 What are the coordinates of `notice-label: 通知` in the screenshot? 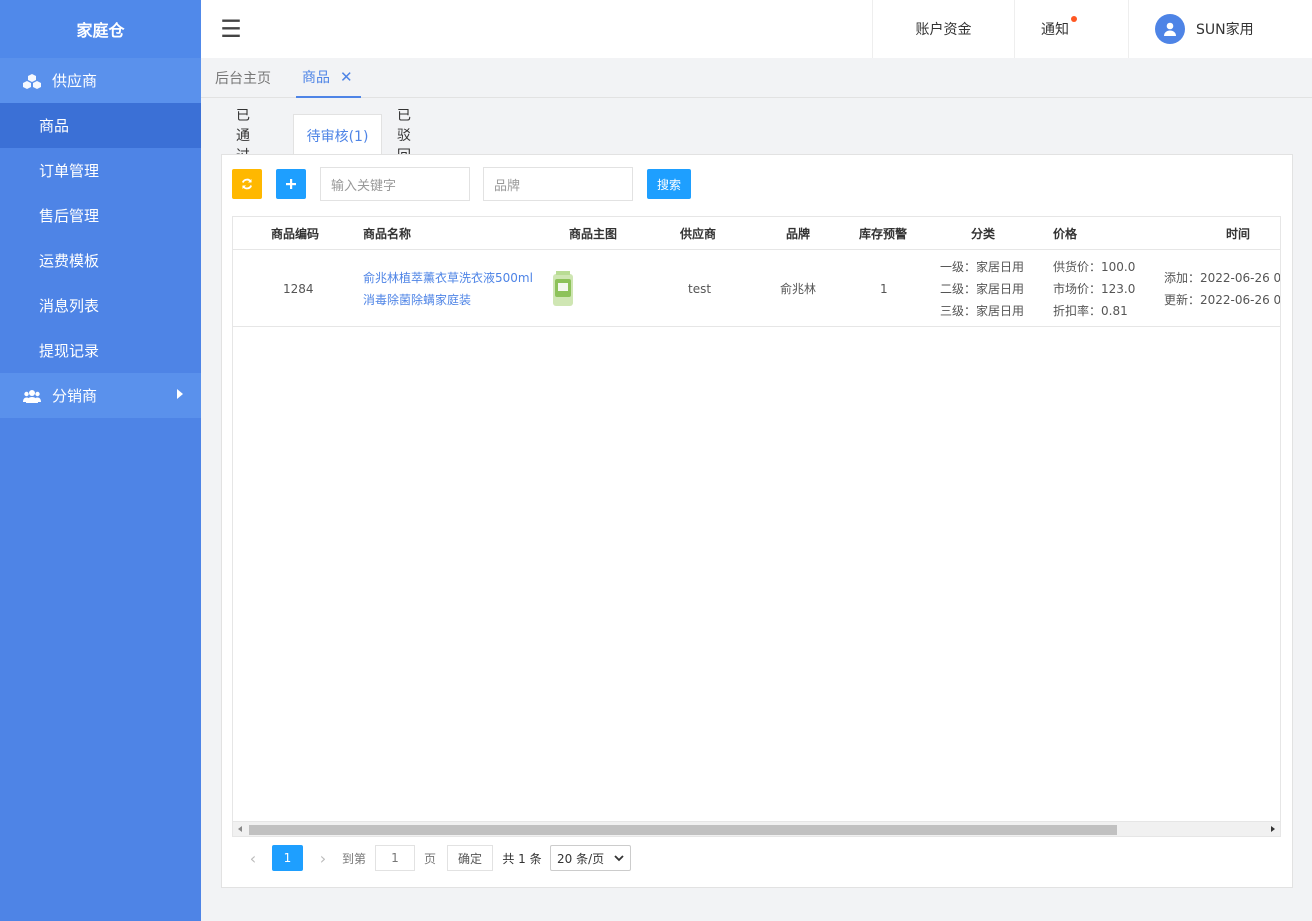 It's located at (1055, 30).